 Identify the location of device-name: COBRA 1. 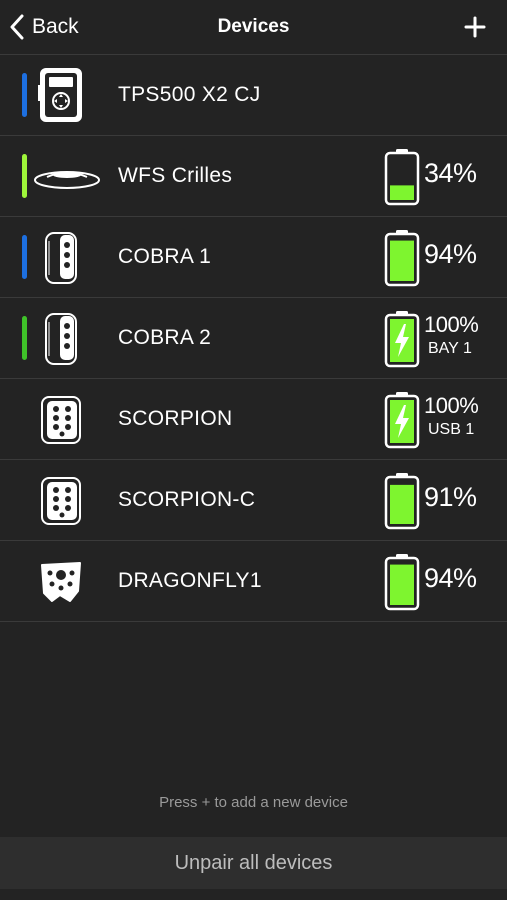
(165, 256).